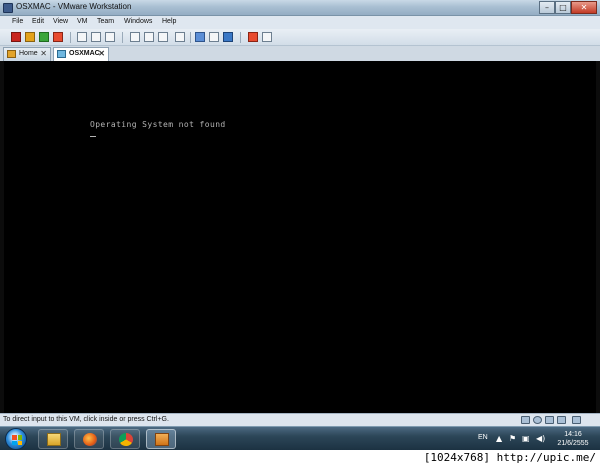 The width and height of the screenshot is (600, 469). Describe the element at coordinates (300, 22) in the screenshot. I see `menu-bar: File Edit View VM Team Windows Help` at that location.